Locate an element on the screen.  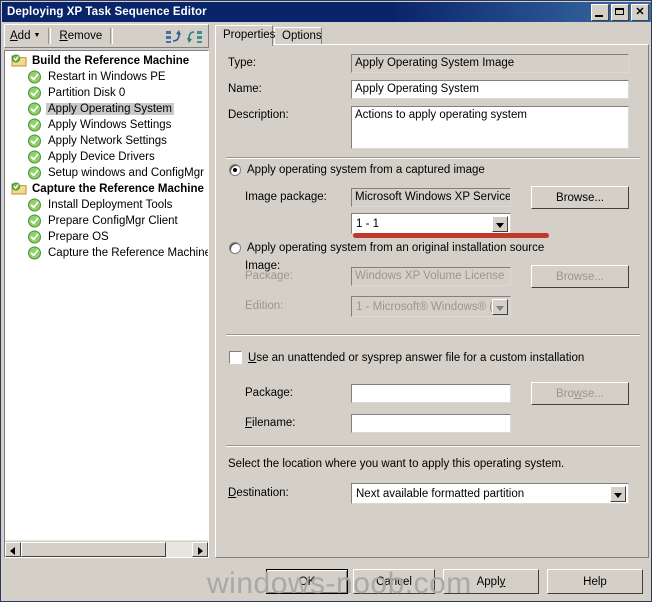
destination-label: Destination: is located at coordinates (258, 493).